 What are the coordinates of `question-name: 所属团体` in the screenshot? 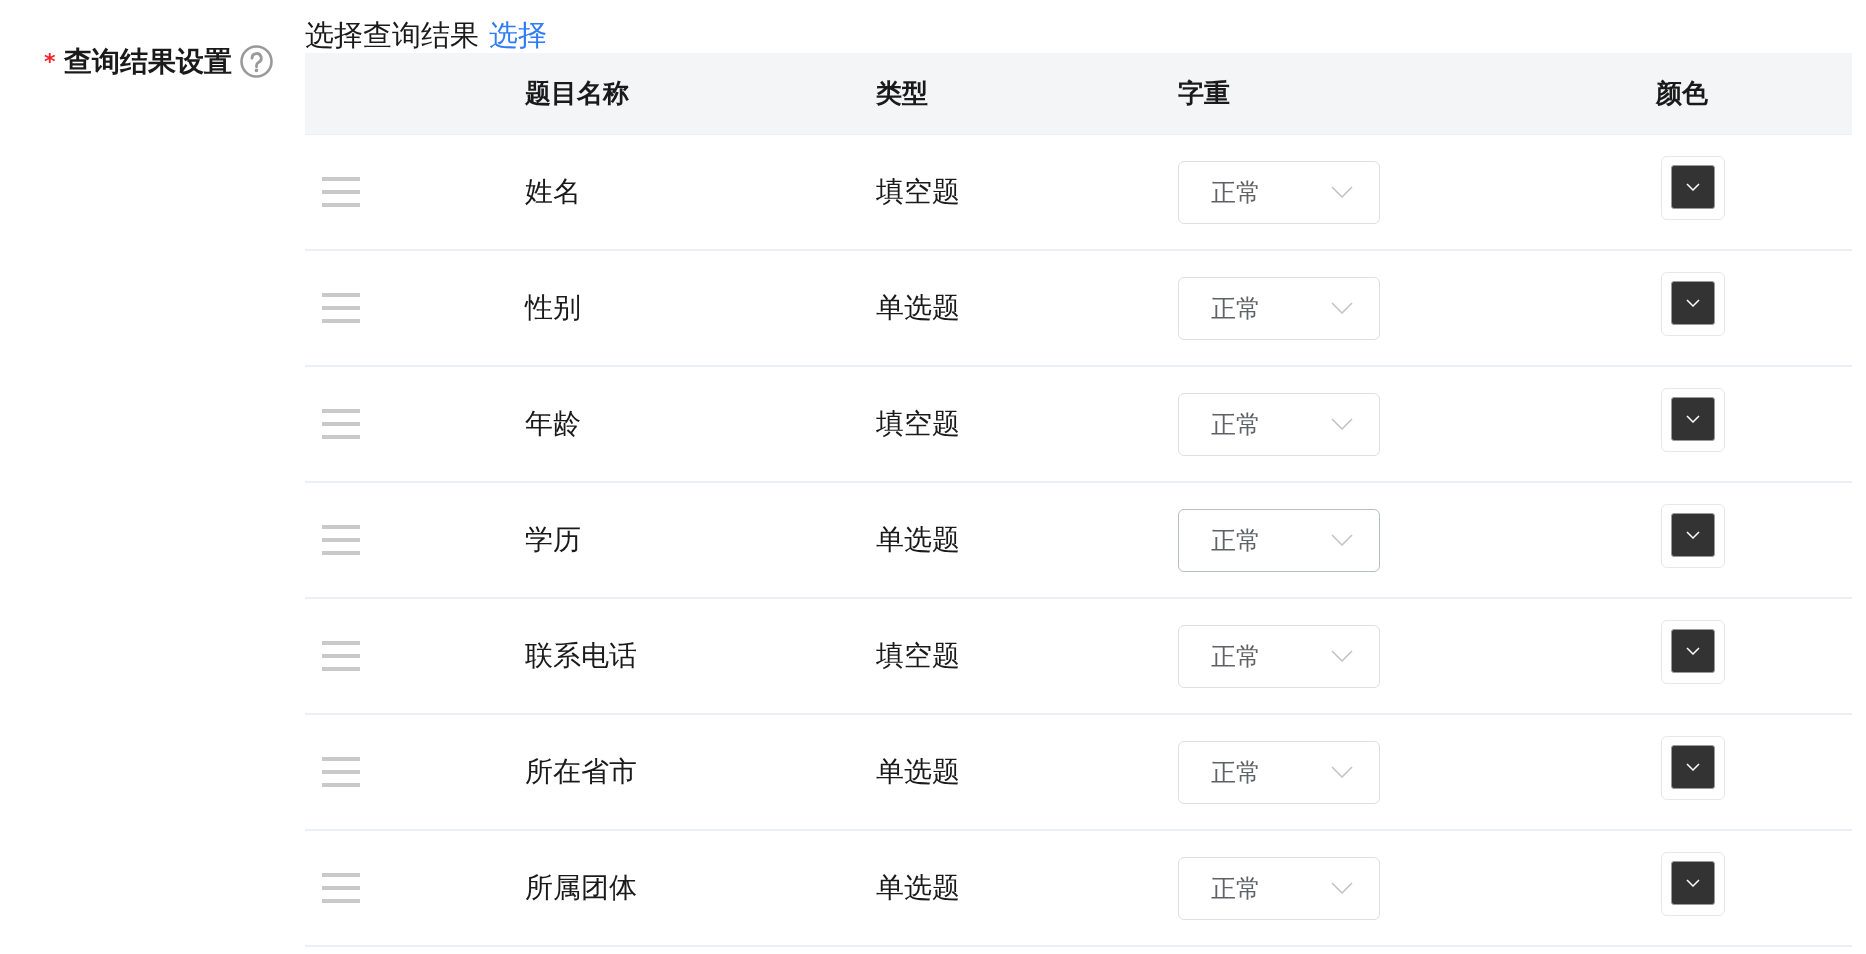 It's located at (581, 888).